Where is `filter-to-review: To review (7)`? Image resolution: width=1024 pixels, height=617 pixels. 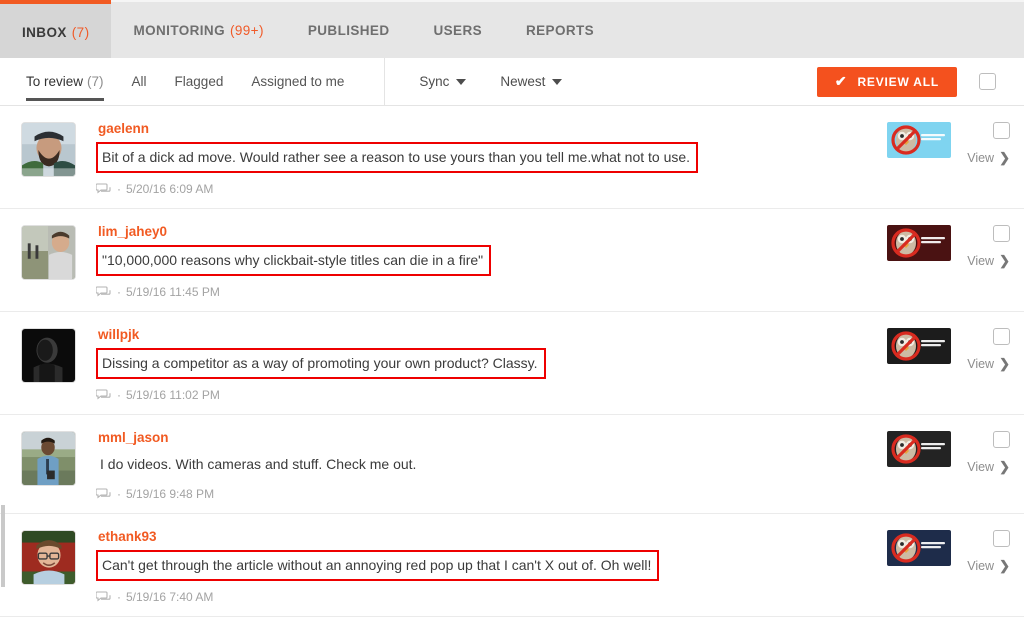
filter-to-review: To review (7) is located at coordinates (65, 81).